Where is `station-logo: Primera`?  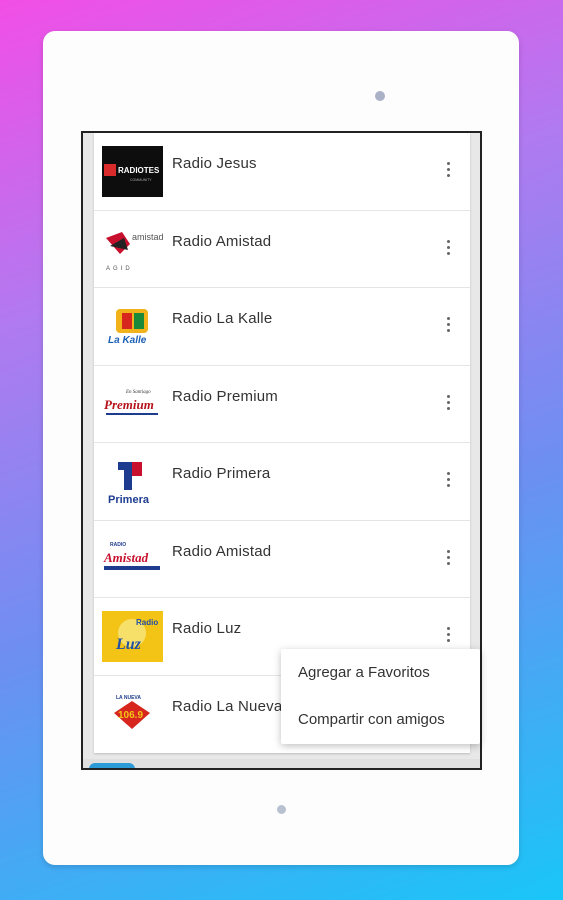 station-logo: Primera is located at coordinates (132, 481).